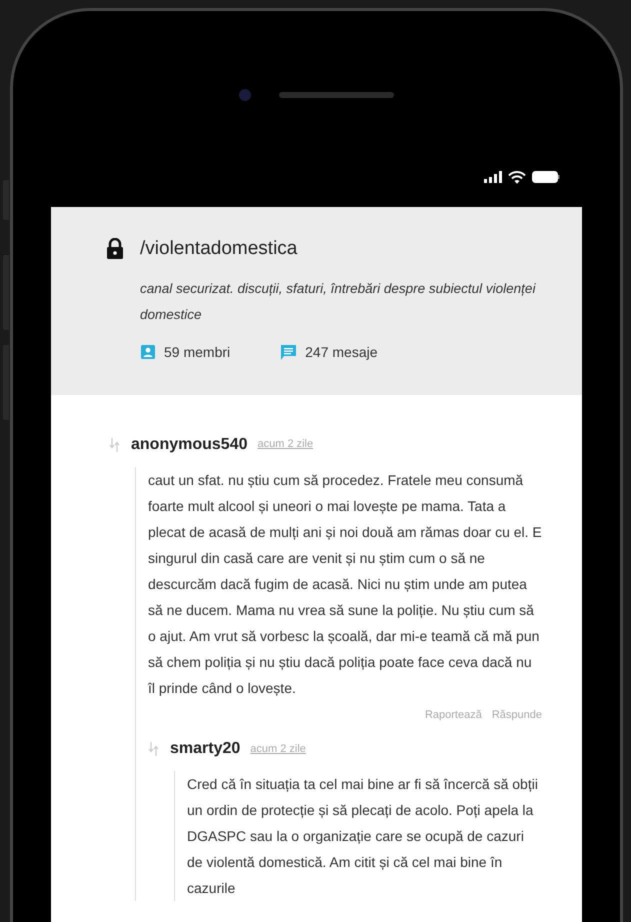 Image resolution: width=631 pixels, height=922 pixels. I want to click on channel-name: /violentadomestica, so click(219, 249).